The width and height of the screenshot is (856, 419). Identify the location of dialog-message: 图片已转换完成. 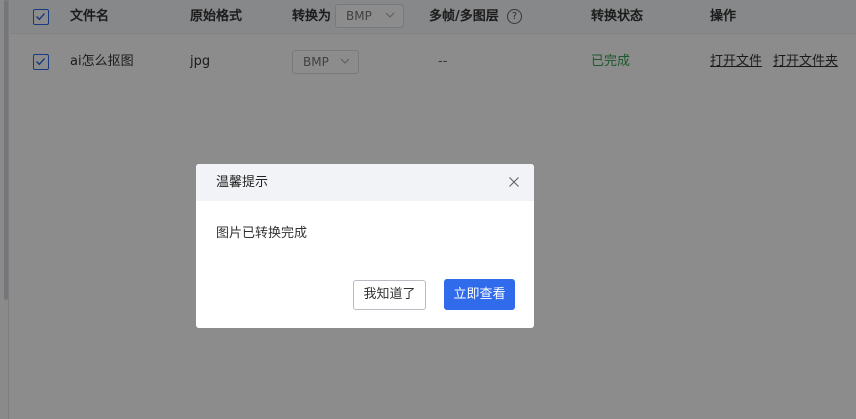
(262, 233).